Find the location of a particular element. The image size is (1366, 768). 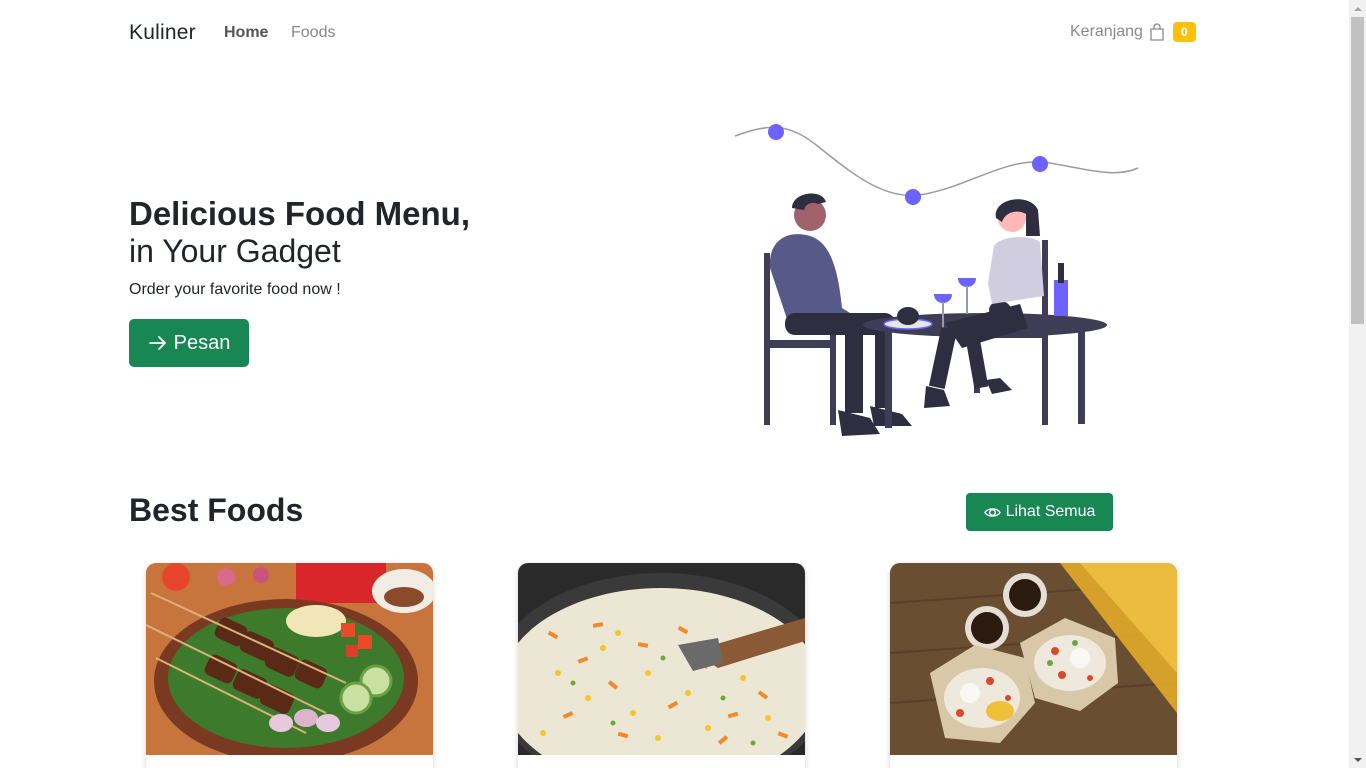

cart-label: Keranjang is located at coordinates (1106, 31).